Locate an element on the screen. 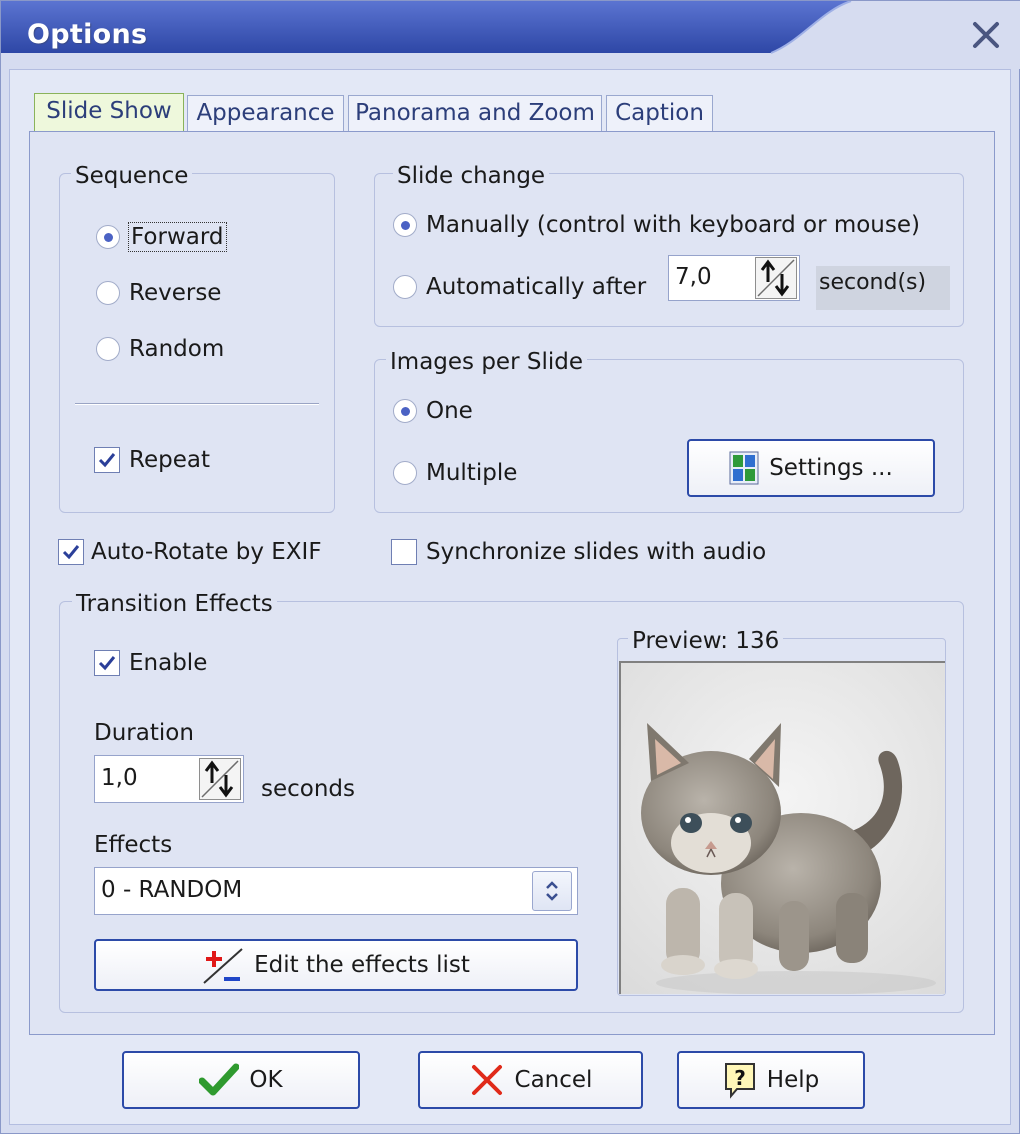 Image resolution: width=1020 pixels, height=1134 pixels. repeat-label: Repeat is located at coordinates (169, 460).